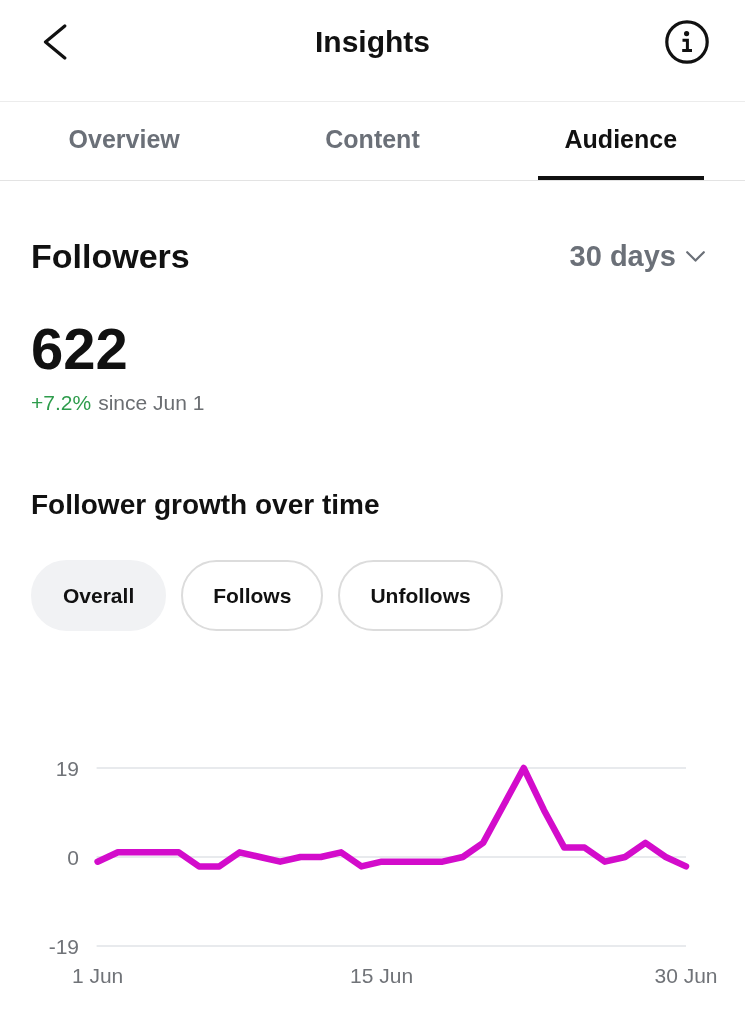 The image size is (745, 1024). I want to click on period-dropdown: 30 days, so click(637, 256).